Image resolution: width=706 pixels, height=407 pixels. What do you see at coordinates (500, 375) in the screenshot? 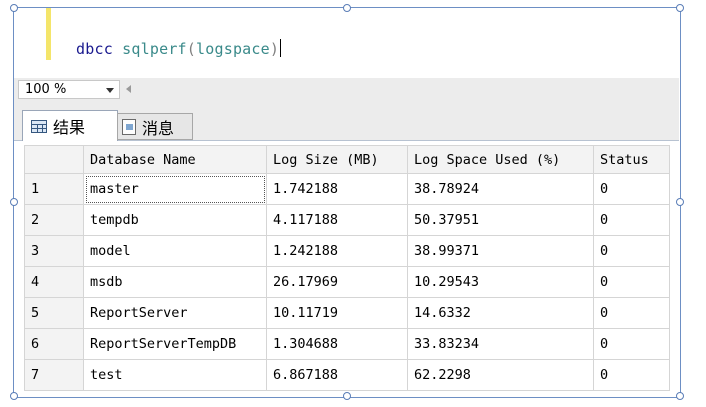
I see `cell-log-space-used: 62.2298` at bounding box center [500, 375].